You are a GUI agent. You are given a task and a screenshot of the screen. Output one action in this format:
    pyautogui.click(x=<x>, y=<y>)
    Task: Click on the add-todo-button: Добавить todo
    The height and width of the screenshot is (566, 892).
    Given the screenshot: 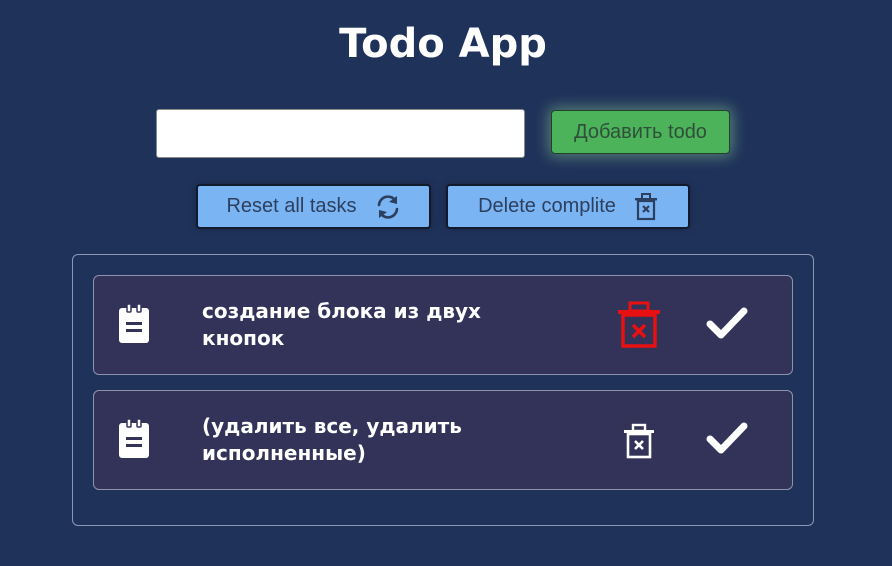 What is the action you would take?
    pyautogui.click(x=640, y=132)
    